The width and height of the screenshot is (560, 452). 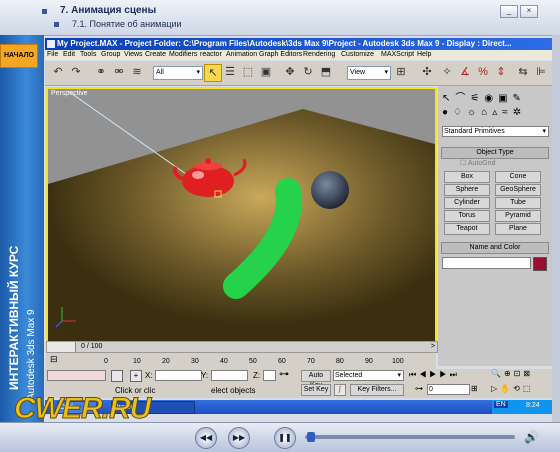 I want to click on autogrid-checkbox: ☐ AutoGrid, so click(x=477, y=163).